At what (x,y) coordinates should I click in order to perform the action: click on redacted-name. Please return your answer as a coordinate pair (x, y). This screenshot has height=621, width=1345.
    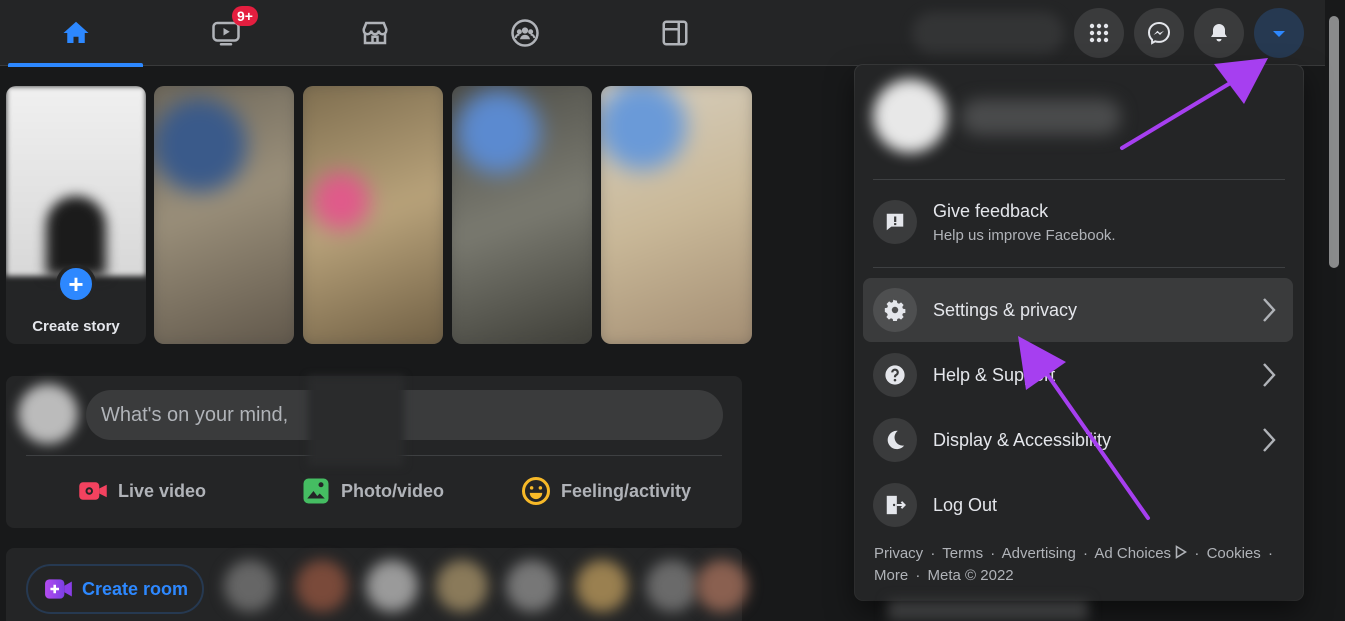
    Looking at the image, I should click on (356, 421).